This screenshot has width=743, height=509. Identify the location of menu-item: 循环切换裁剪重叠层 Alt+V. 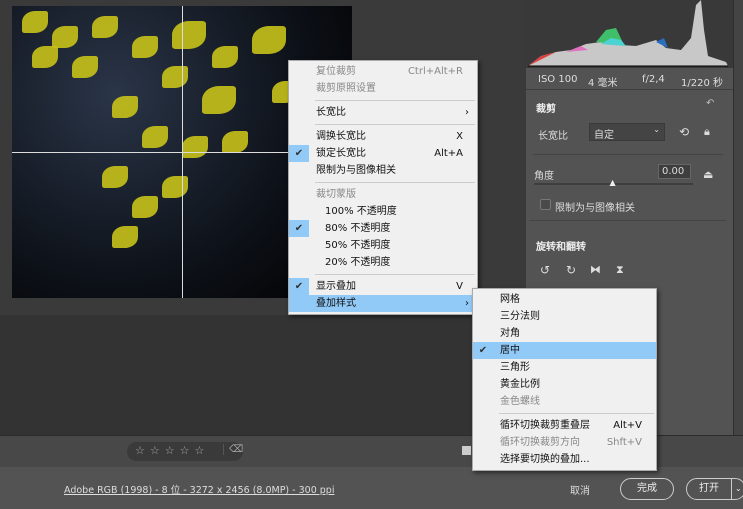
(564, 425).